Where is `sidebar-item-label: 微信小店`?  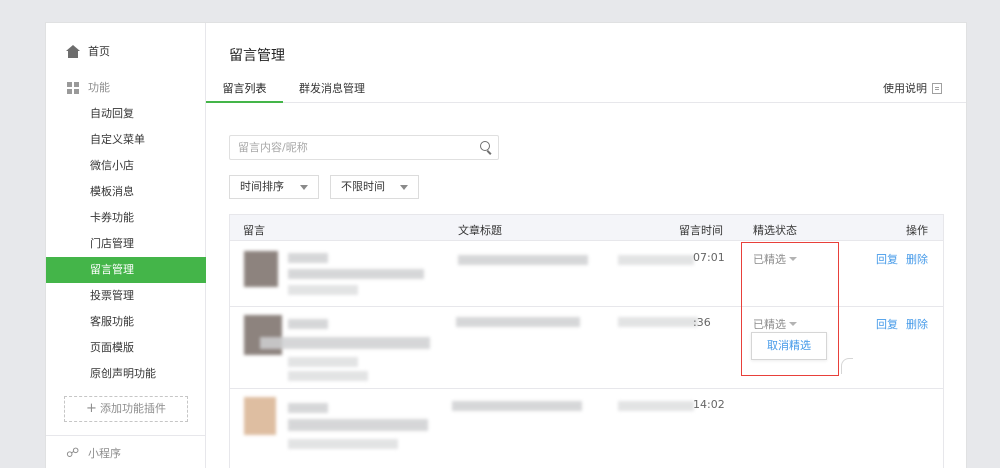 sidebar-item-label: 微信小店 is located at coordinates (112, 165).